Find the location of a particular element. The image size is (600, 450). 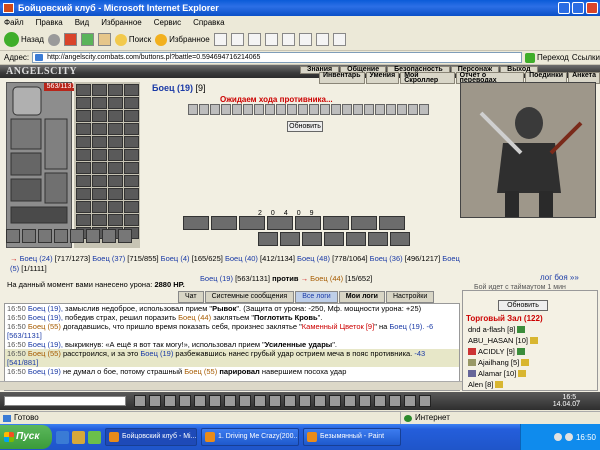

enemy-name: Боец (19) [9] is located at coordinates (179, 88).